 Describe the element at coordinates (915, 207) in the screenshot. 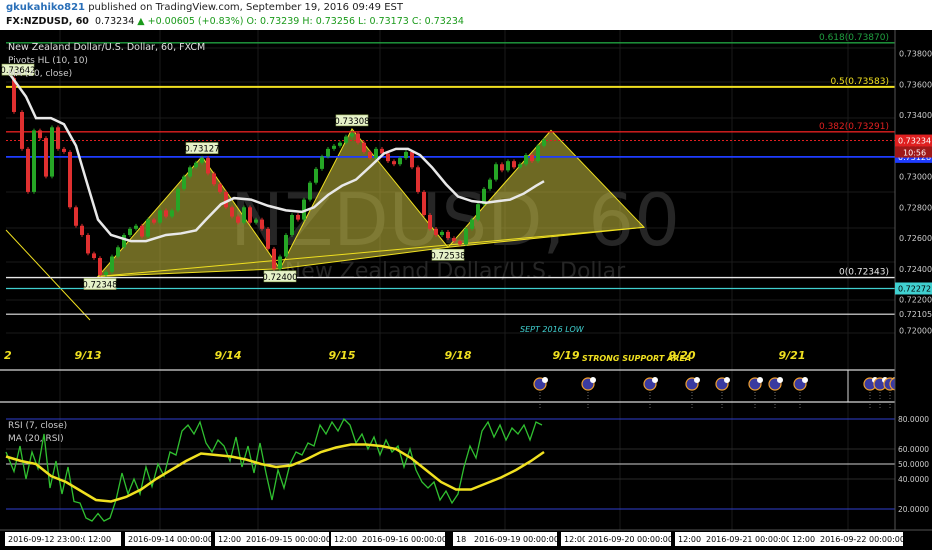

I see `price-tick-label: 0.72800` at that location.